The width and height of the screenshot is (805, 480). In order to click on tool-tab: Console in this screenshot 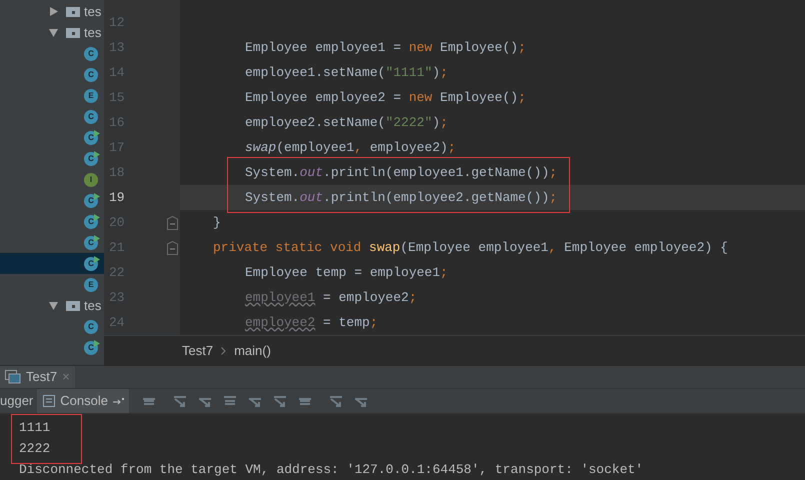, I will do `click(83, 400)`.